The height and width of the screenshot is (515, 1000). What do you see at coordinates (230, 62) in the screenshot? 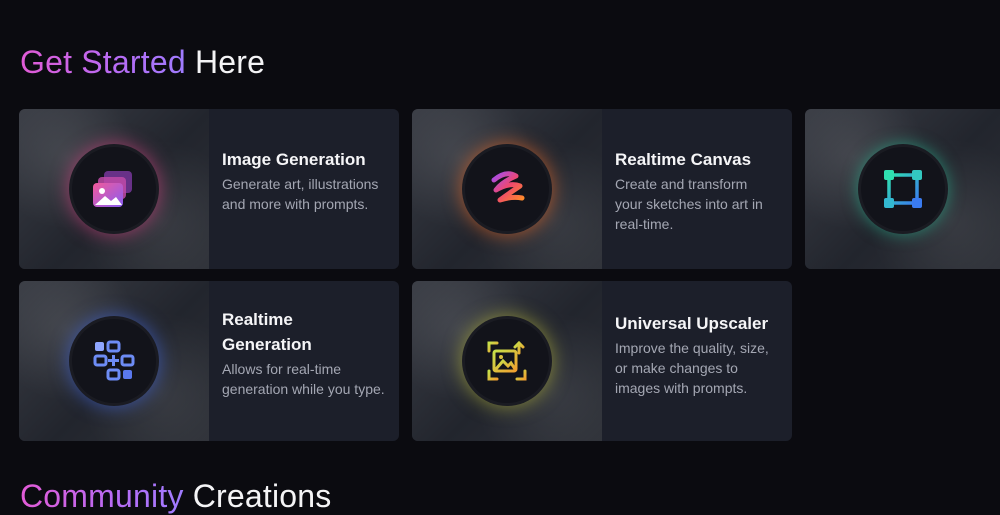
I see `get-started-heading-rest: Here` at bounding box center [230, 62].